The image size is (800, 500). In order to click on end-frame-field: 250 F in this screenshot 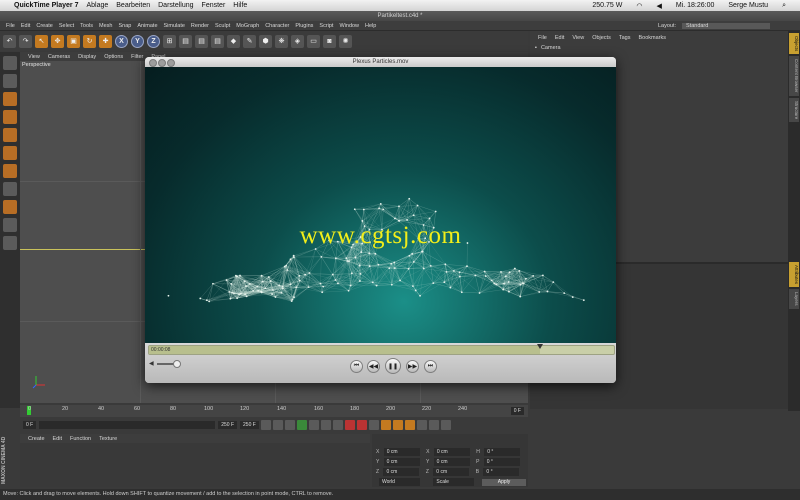, I will do `click(228, 425)`.